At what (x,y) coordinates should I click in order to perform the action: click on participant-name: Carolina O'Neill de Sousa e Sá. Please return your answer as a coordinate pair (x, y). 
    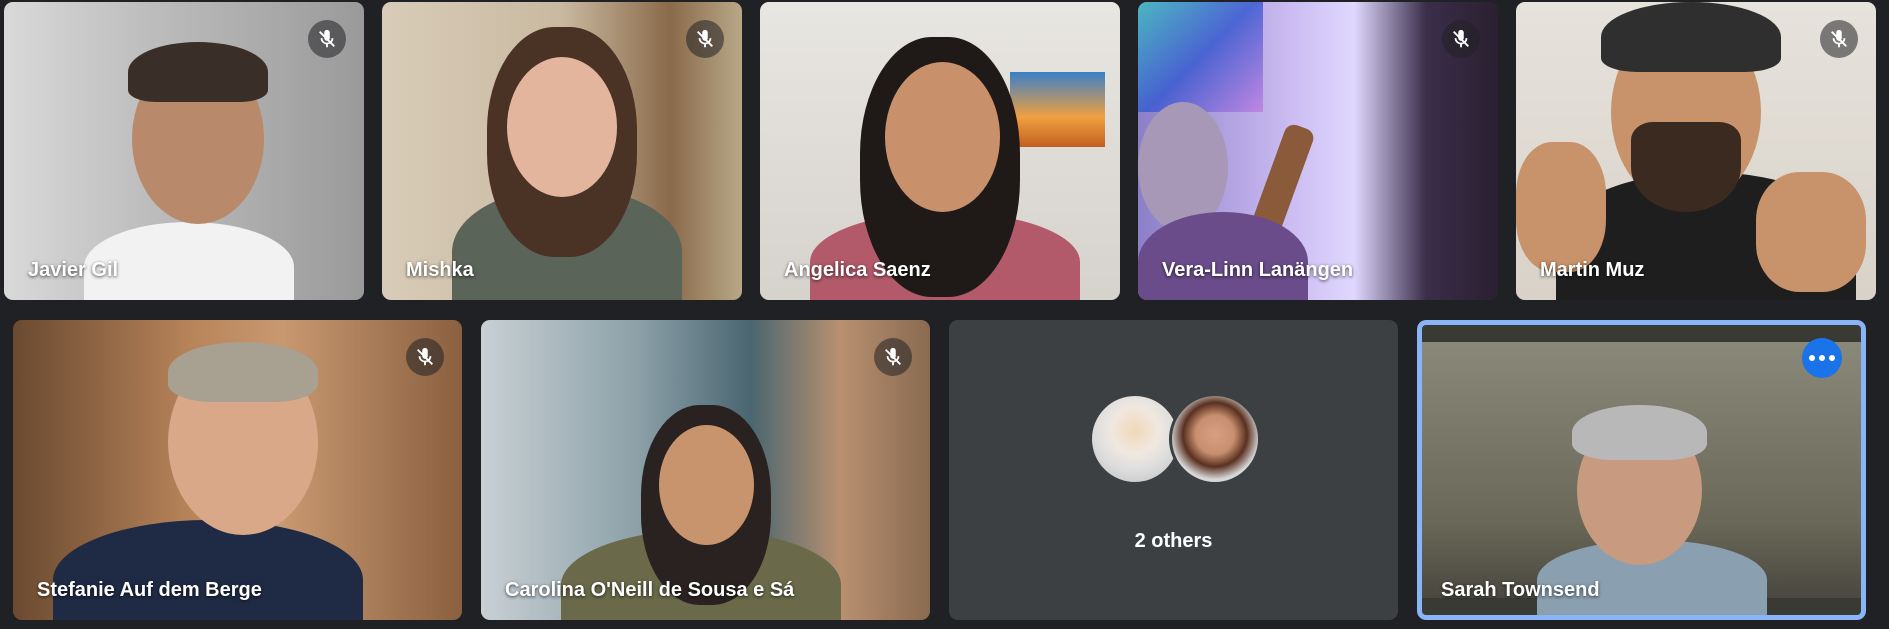
    Looking at the image, I should click on (650, 590).